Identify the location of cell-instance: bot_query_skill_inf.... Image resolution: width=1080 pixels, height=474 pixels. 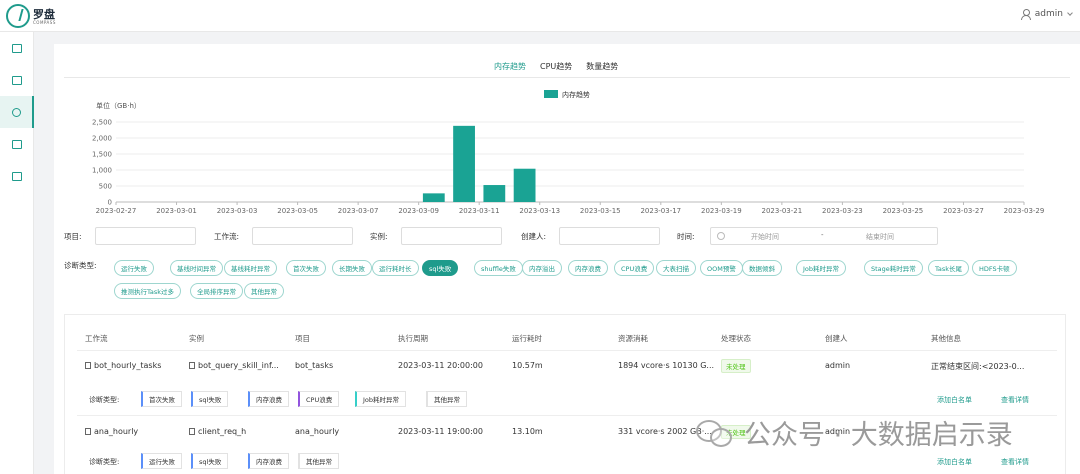
(234, 365).